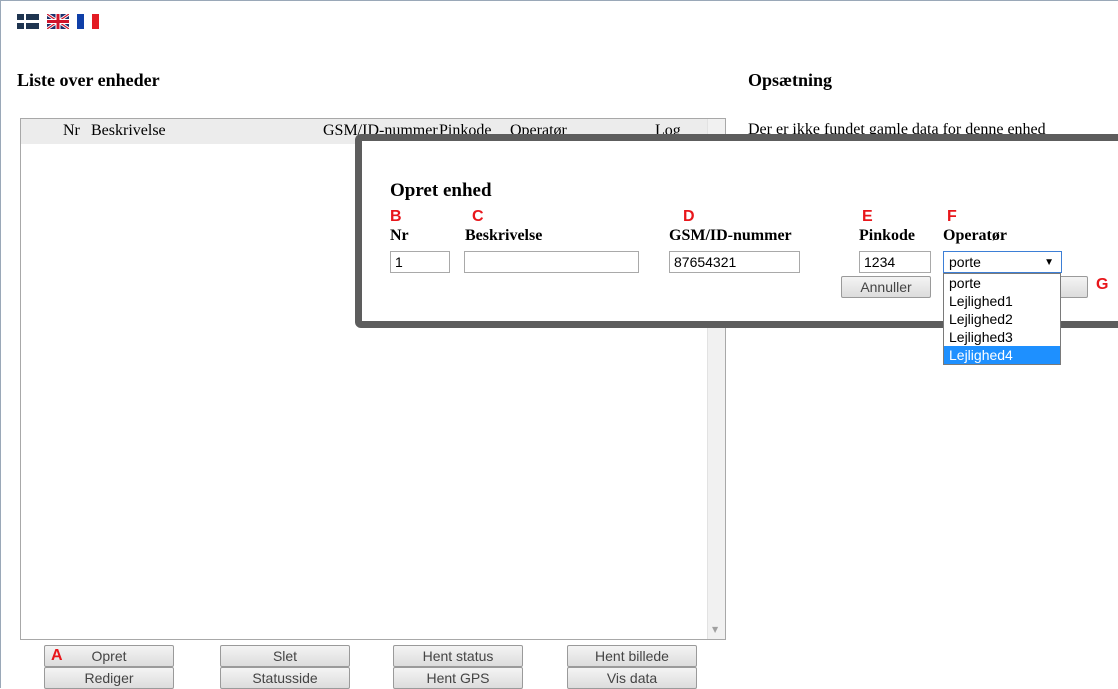 This screenshot has height=689, width=1118. Describe the element at coordinates (399, 235) in the screenshot. I see `nr-label: Nr` at that location.